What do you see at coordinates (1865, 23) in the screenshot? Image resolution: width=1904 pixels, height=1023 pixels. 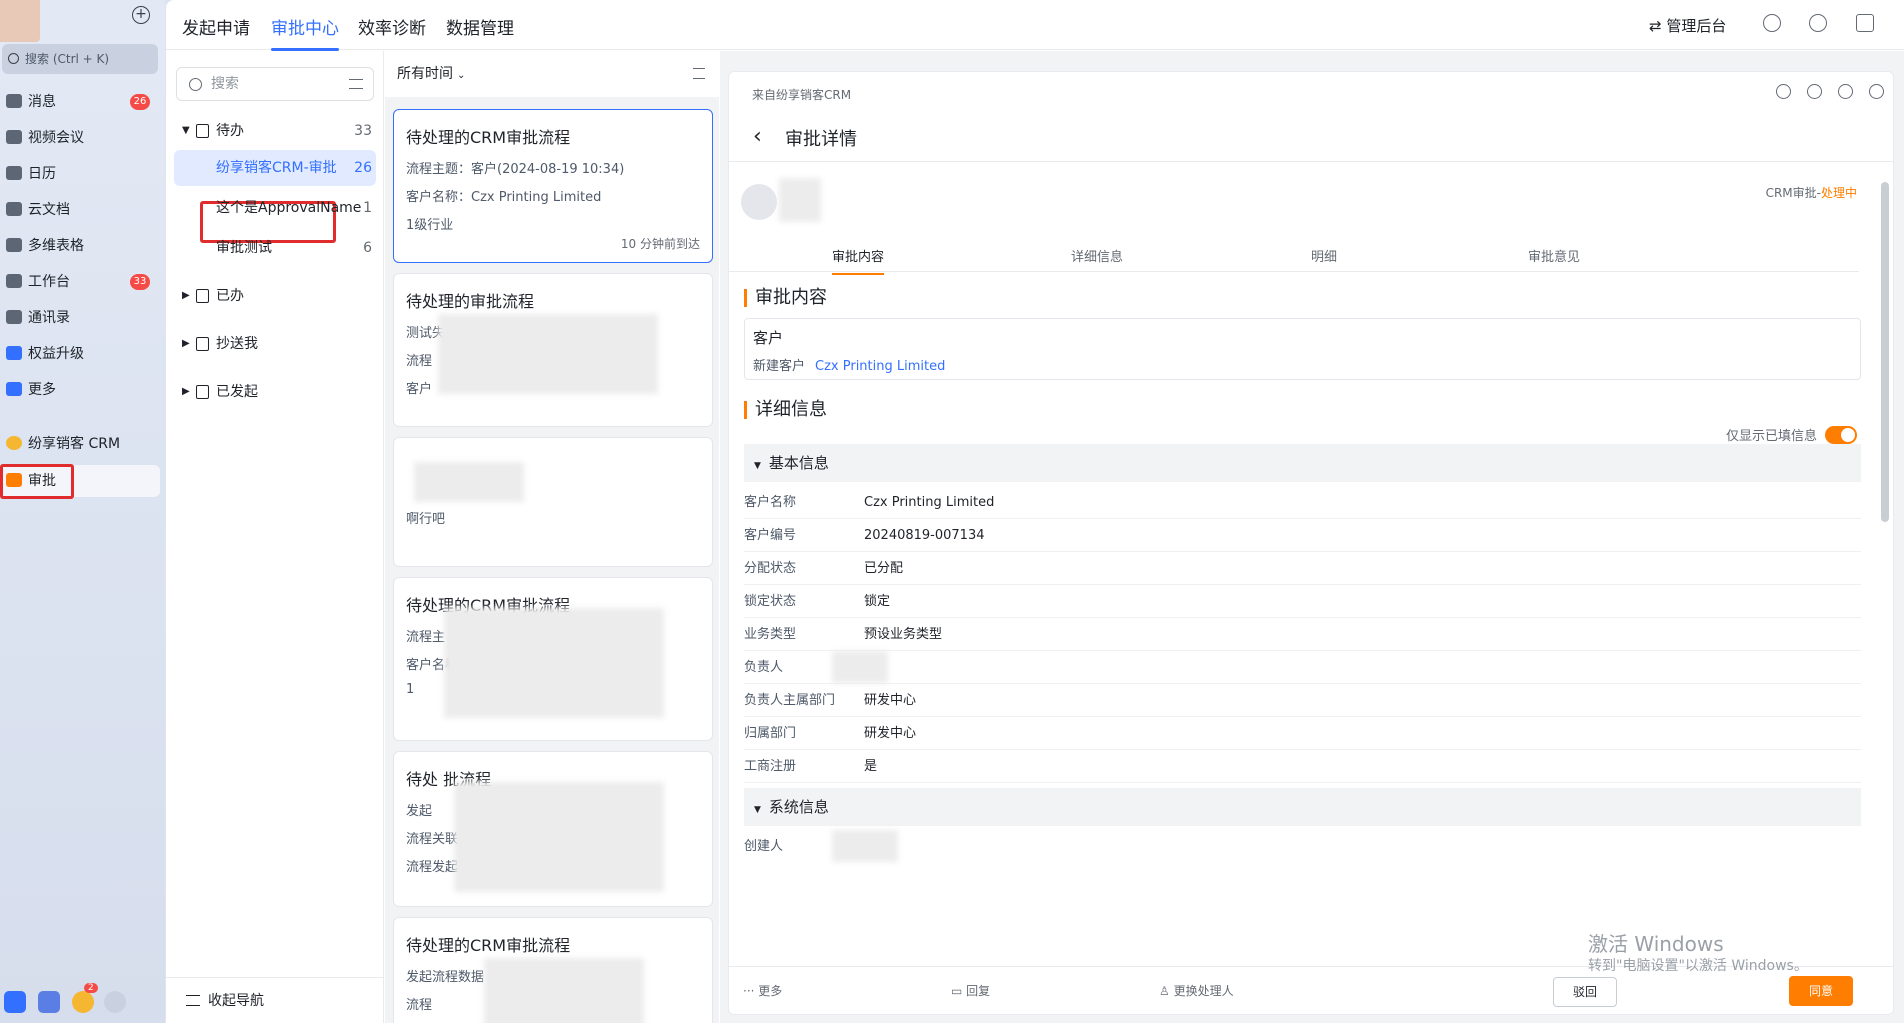 I see `open-window-icon` at bounding box center [1865, 23].